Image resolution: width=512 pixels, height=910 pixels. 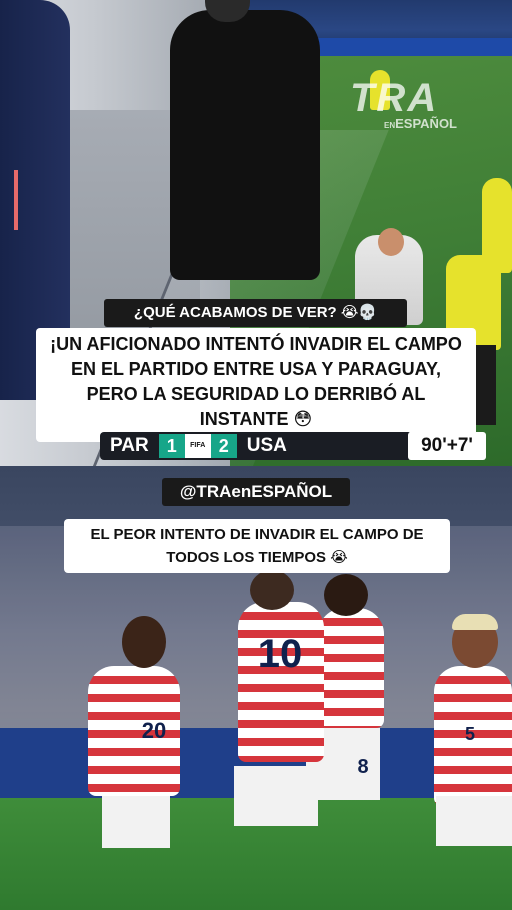 I want to click on away-team: USA, so click(x=266, y=445).